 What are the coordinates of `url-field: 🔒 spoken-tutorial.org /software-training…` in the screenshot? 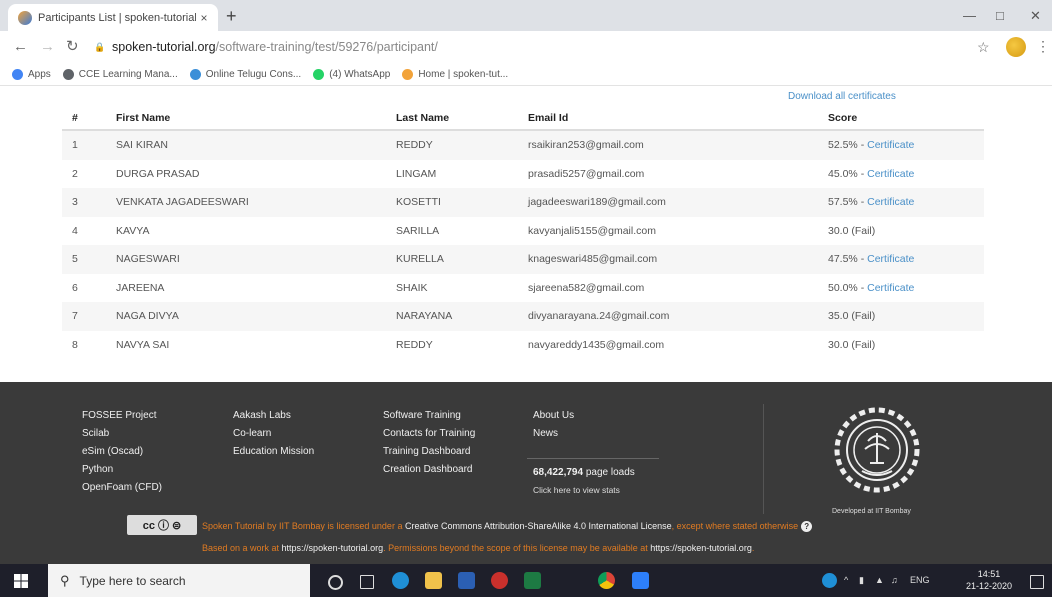 It's located at (529, 47).